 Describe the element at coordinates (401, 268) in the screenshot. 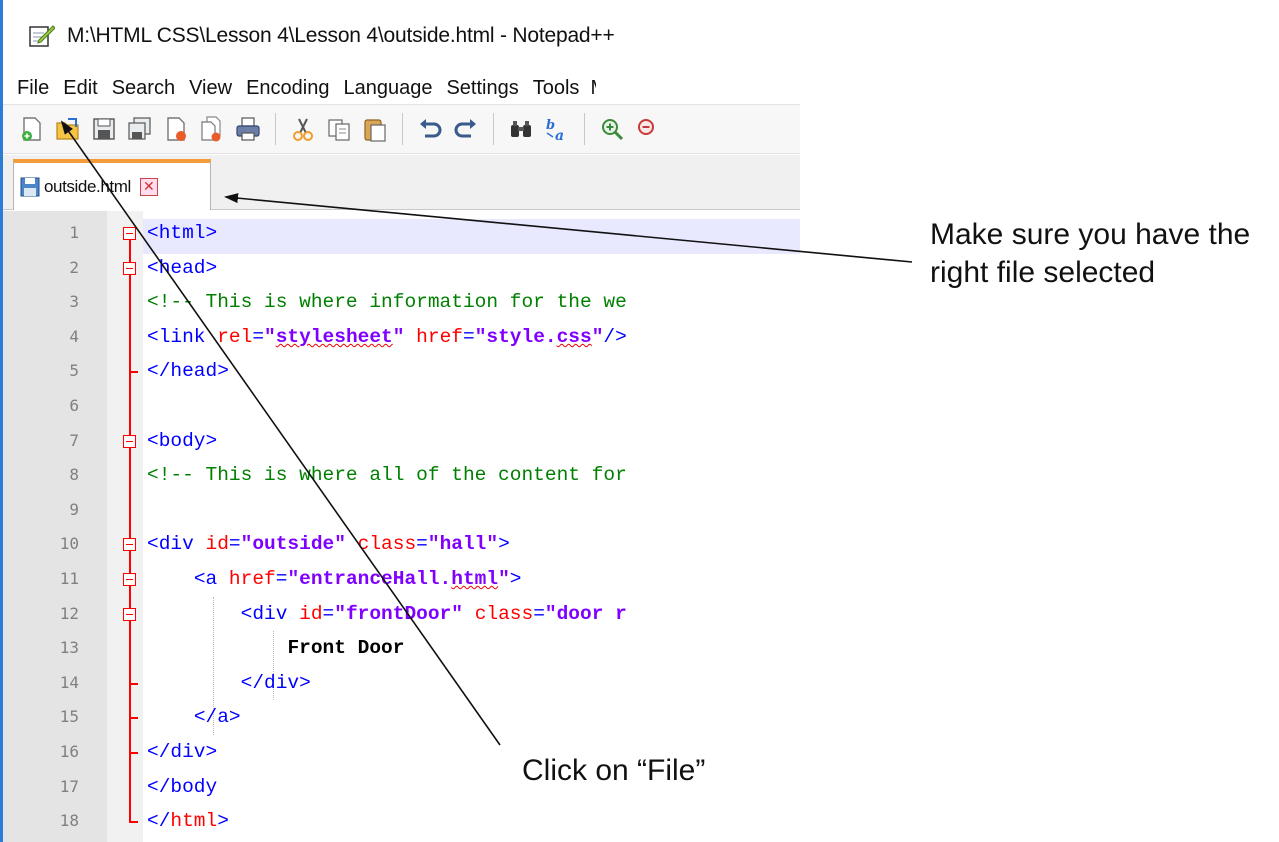

I see `code-line: 2 <head>` at that location.